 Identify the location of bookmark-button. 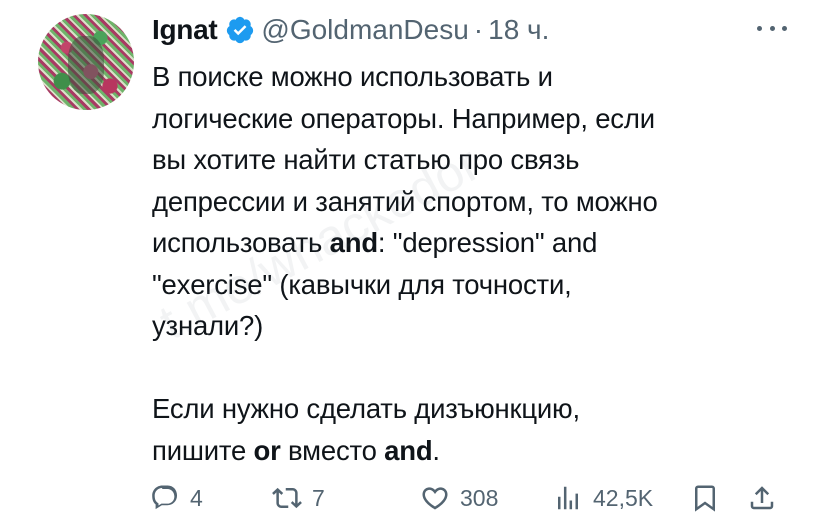
(705, 498).